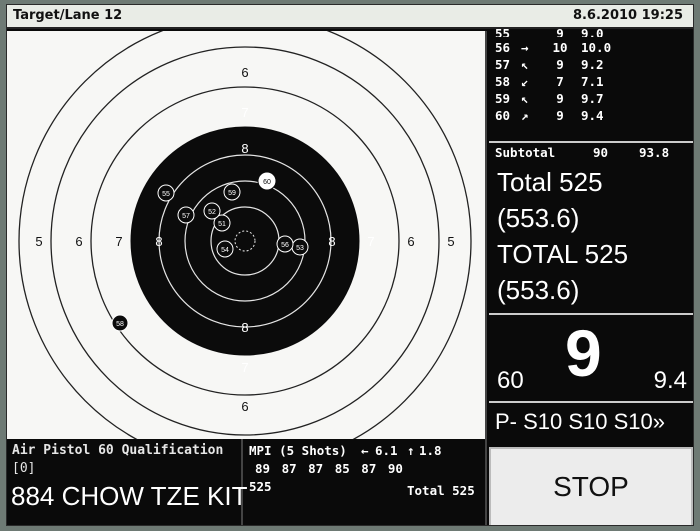 The image size is (700, 531). Describe the element at coordinates (553, 47) in the screenshot. I see `shot-row: 56 → 10 10.0` at that location.